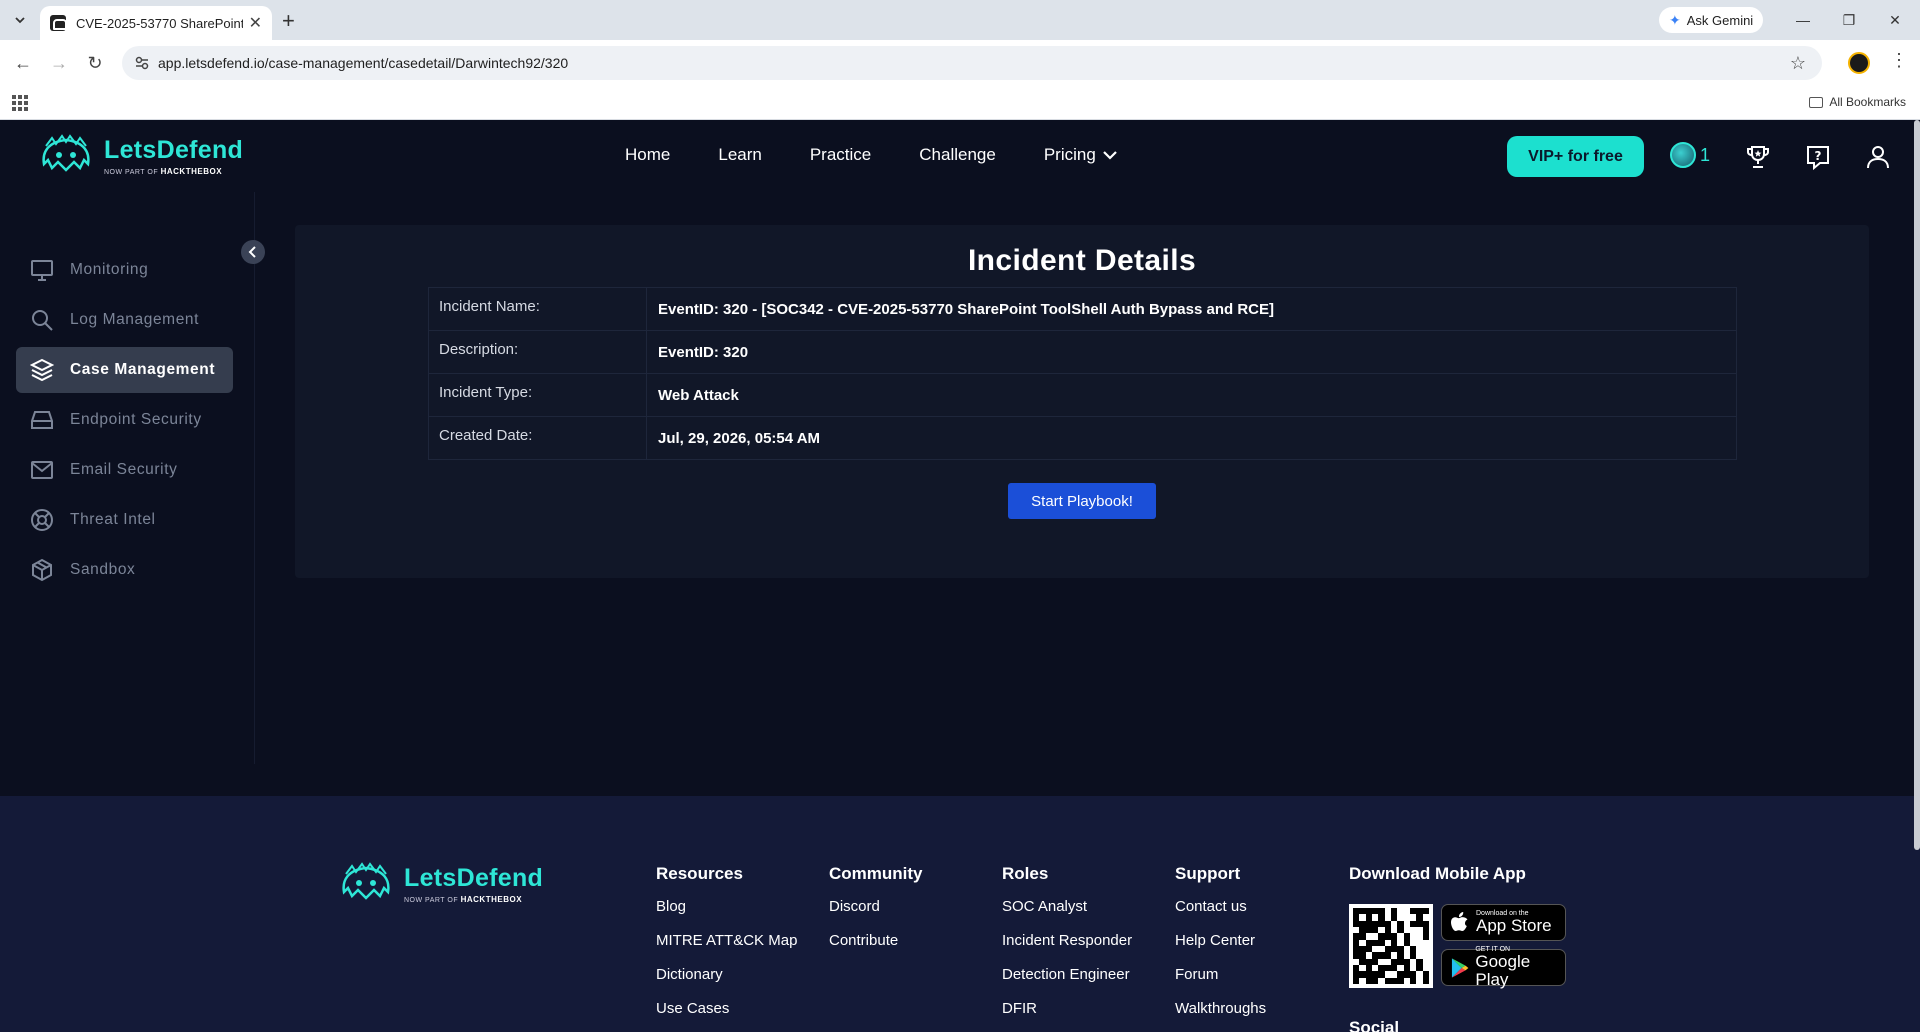 Image resolution: width=1920 pixels, height=1032 pixels. Describe the element at coordinates (1067, 1016) in the screenshot. I see `footer-link-dfir: DFIR` at that location.